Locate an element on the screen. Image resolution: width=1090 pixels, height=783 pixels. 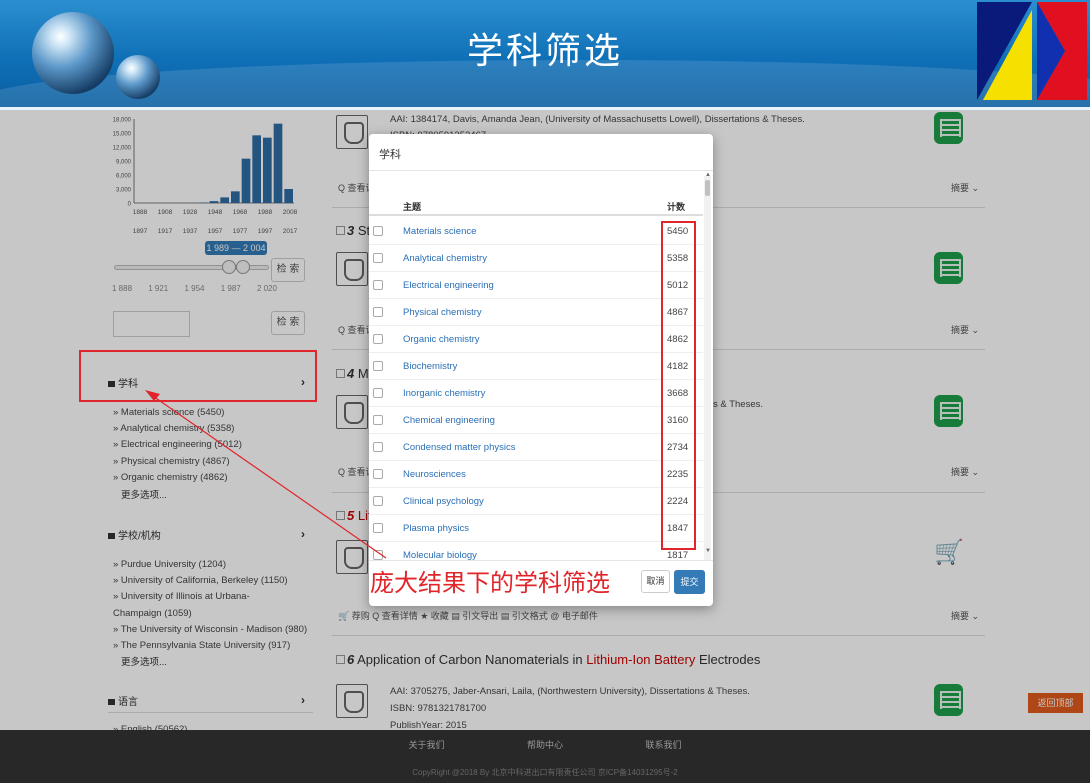
table-row: Plasma physics 1847 is located at coordinates (536, 528).